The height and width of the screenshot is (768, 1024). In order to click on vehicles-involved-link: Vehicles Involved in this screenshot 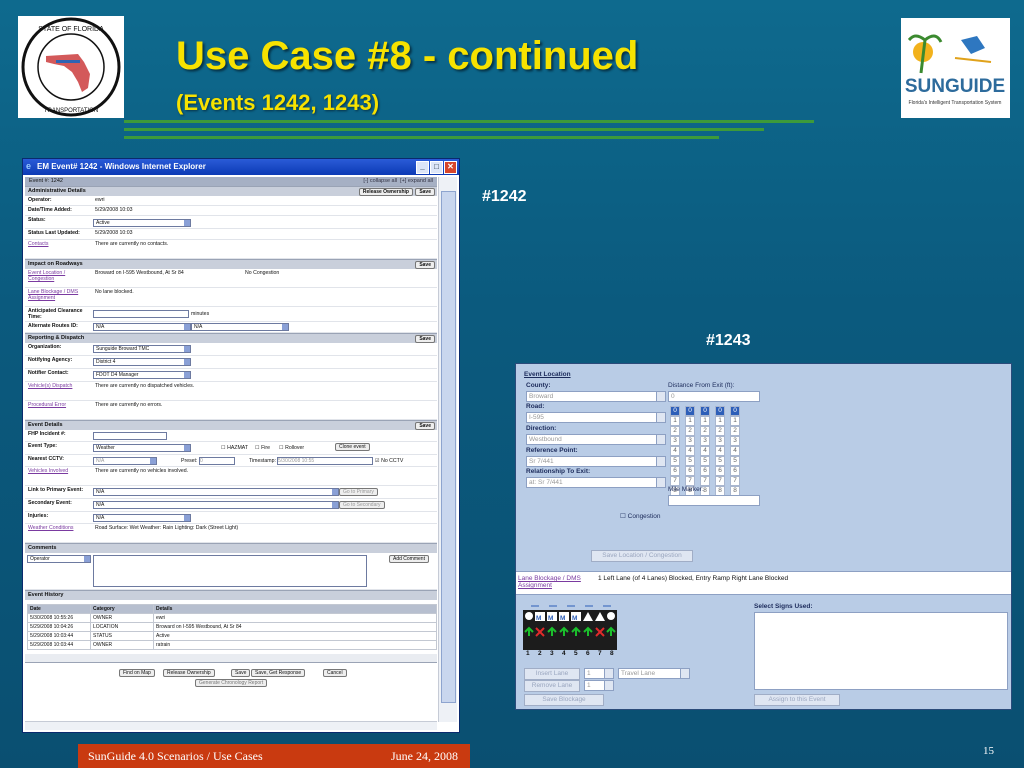, I will do `click(48, 471)`.